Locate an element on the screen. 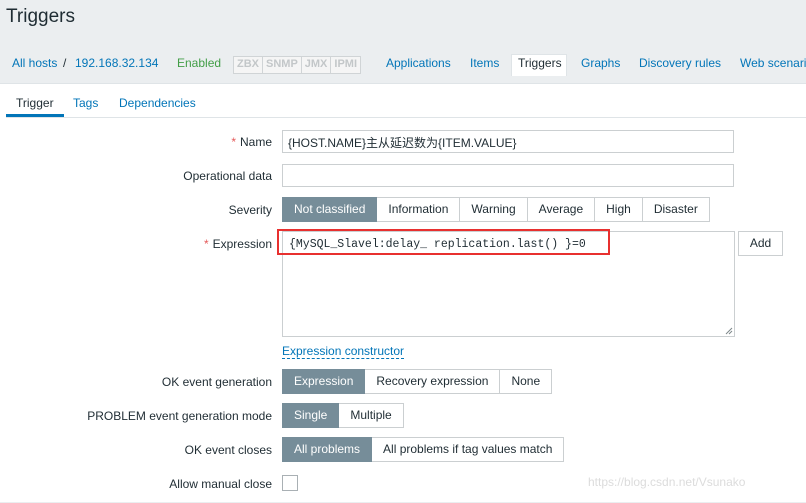  badge-zbx: ZBX is located at coordinates (248, 65).